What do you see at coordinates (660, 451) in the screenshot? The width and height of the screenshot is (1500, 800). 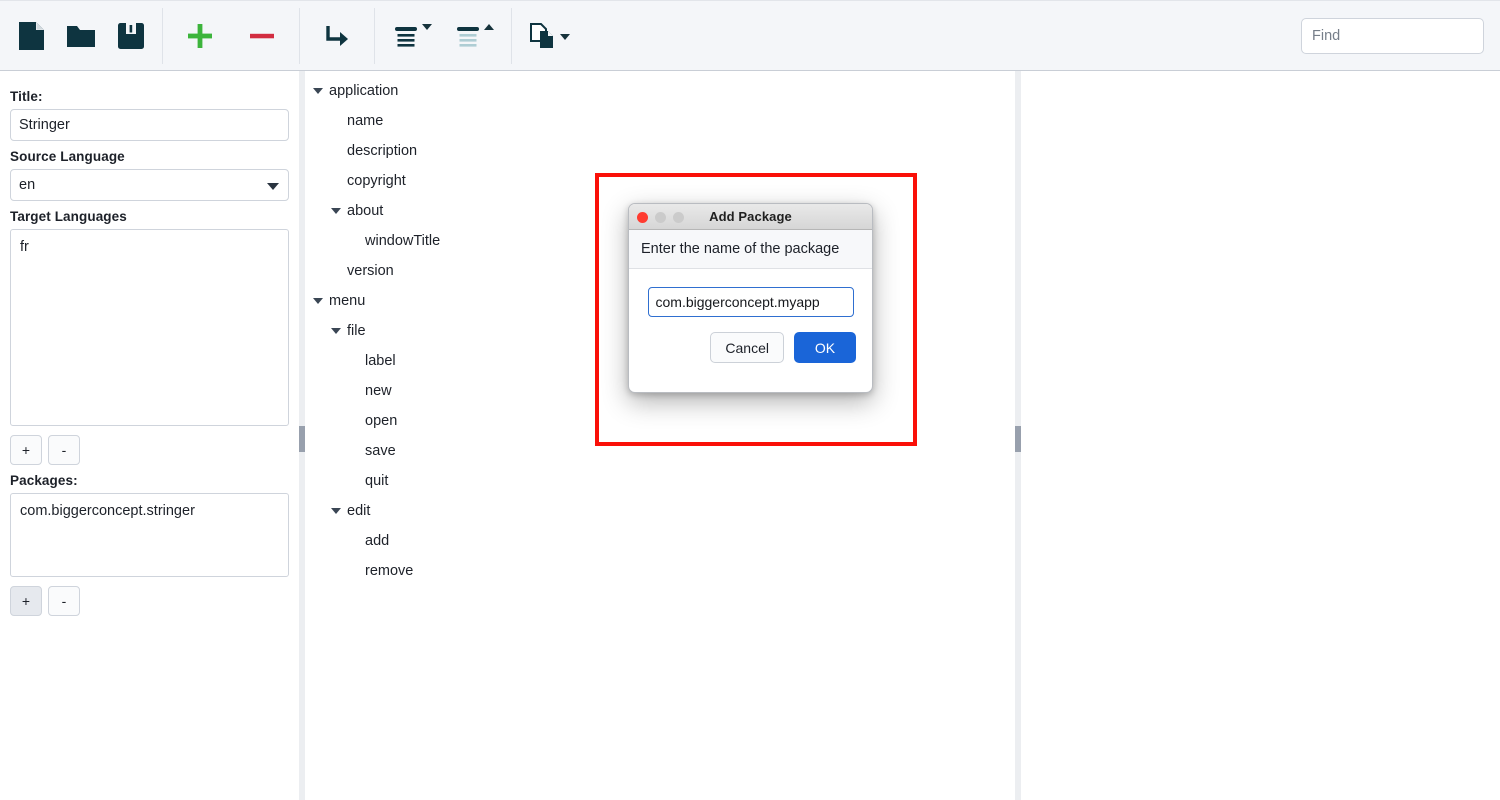 I see `tree-node: save` at bounding box center [660, 451].